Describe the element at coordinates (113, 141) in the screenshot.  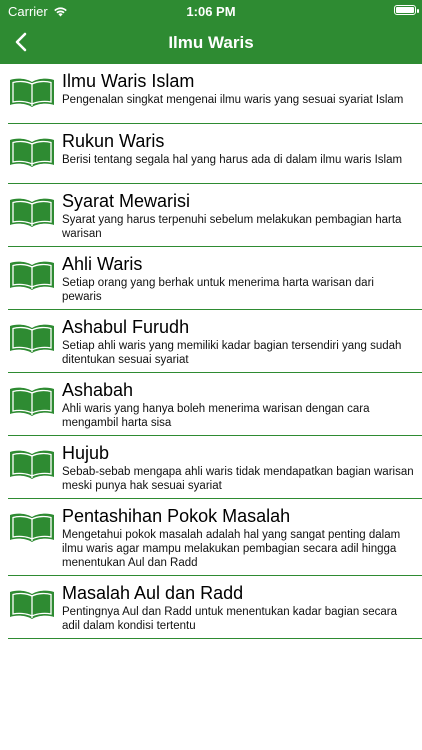
I see `item-title: Rukun Waris` at that location.